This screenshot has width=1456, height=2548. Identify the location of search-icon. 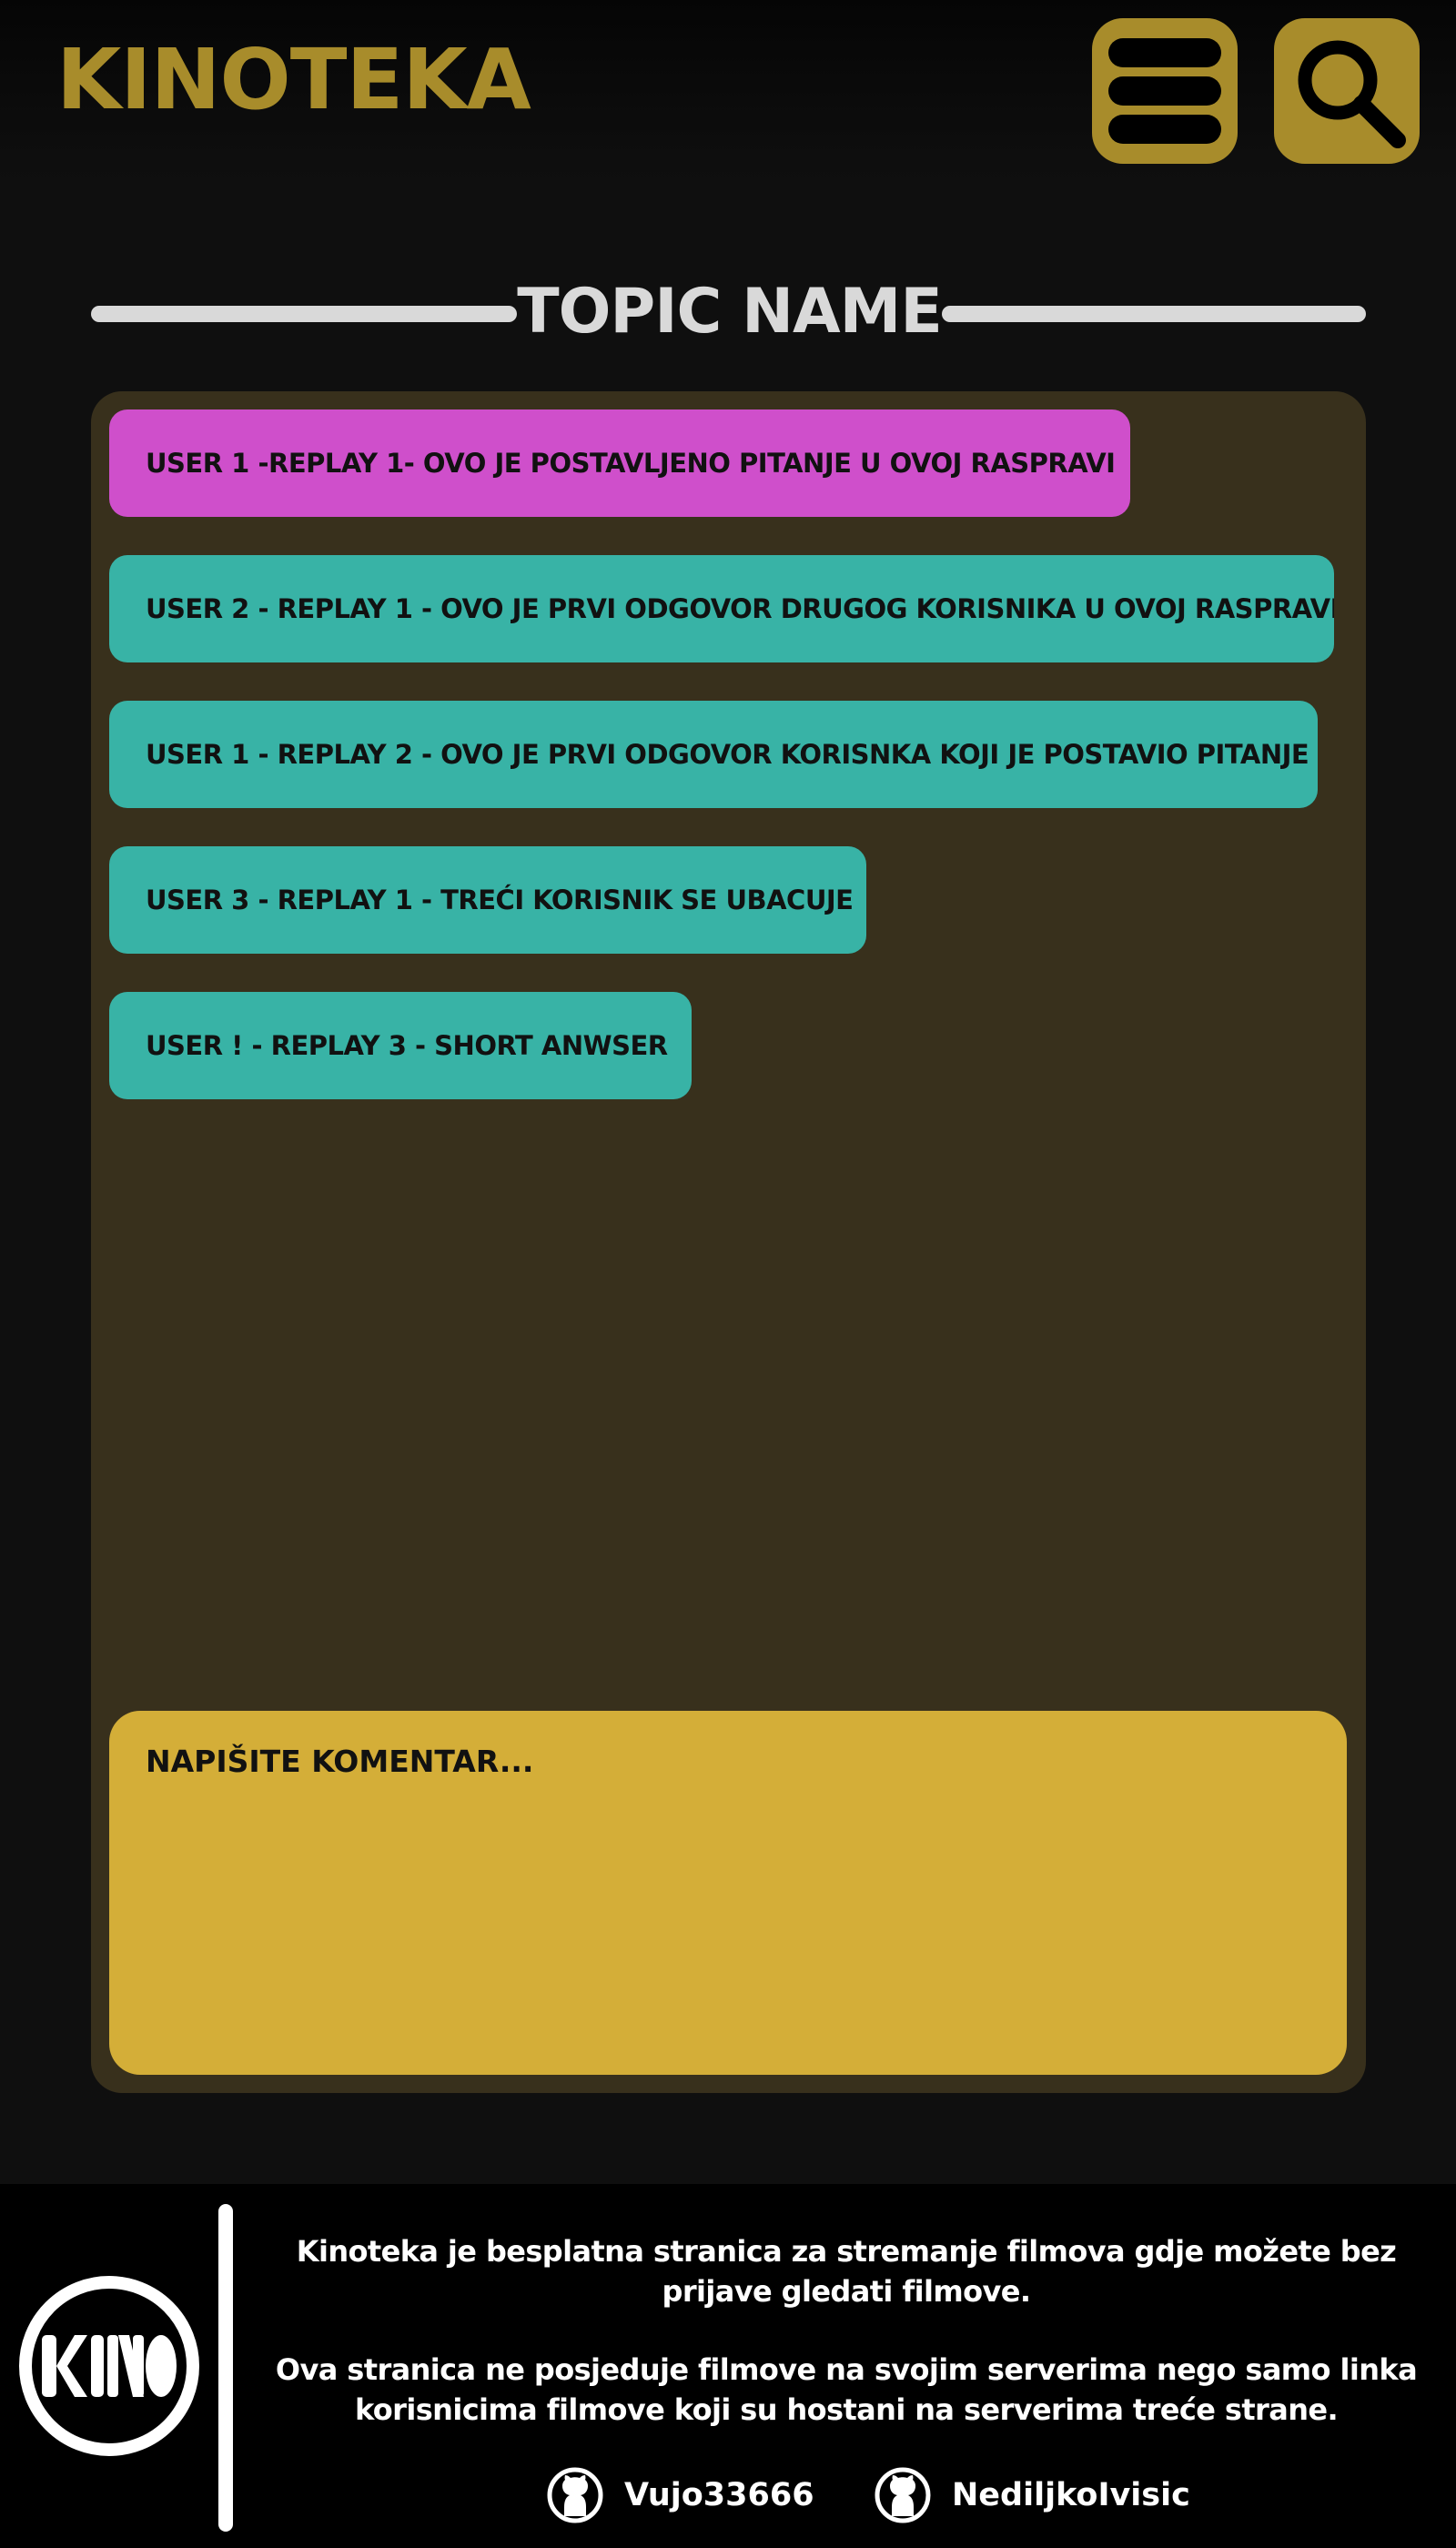
(1352, 94).